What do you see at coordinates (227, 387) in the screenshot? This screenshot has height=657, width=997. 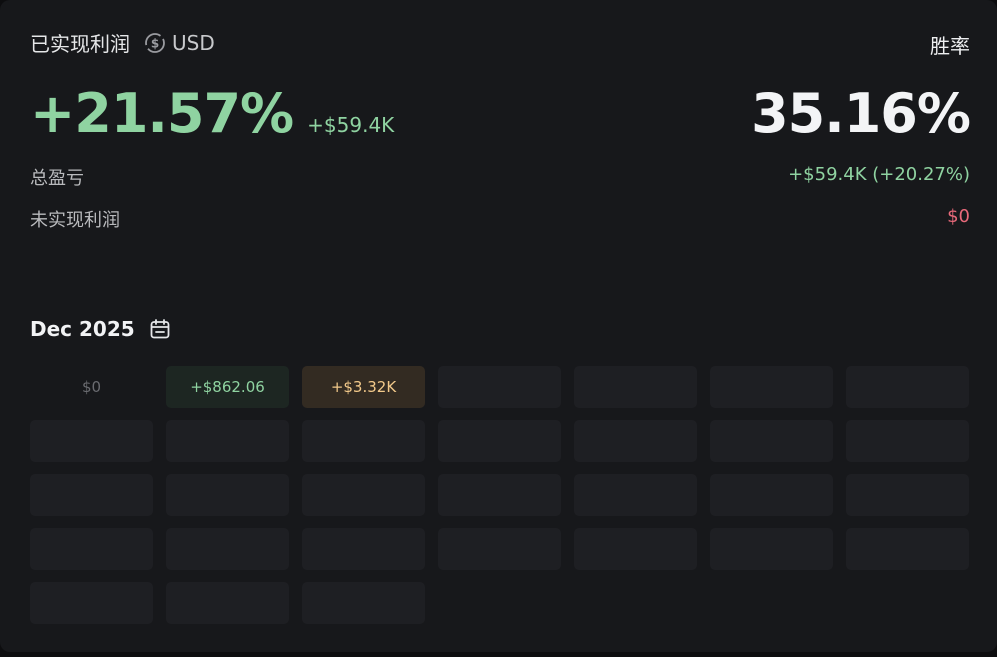 I see `calendar-day: +$862.06` at bounding box center [227, 387].